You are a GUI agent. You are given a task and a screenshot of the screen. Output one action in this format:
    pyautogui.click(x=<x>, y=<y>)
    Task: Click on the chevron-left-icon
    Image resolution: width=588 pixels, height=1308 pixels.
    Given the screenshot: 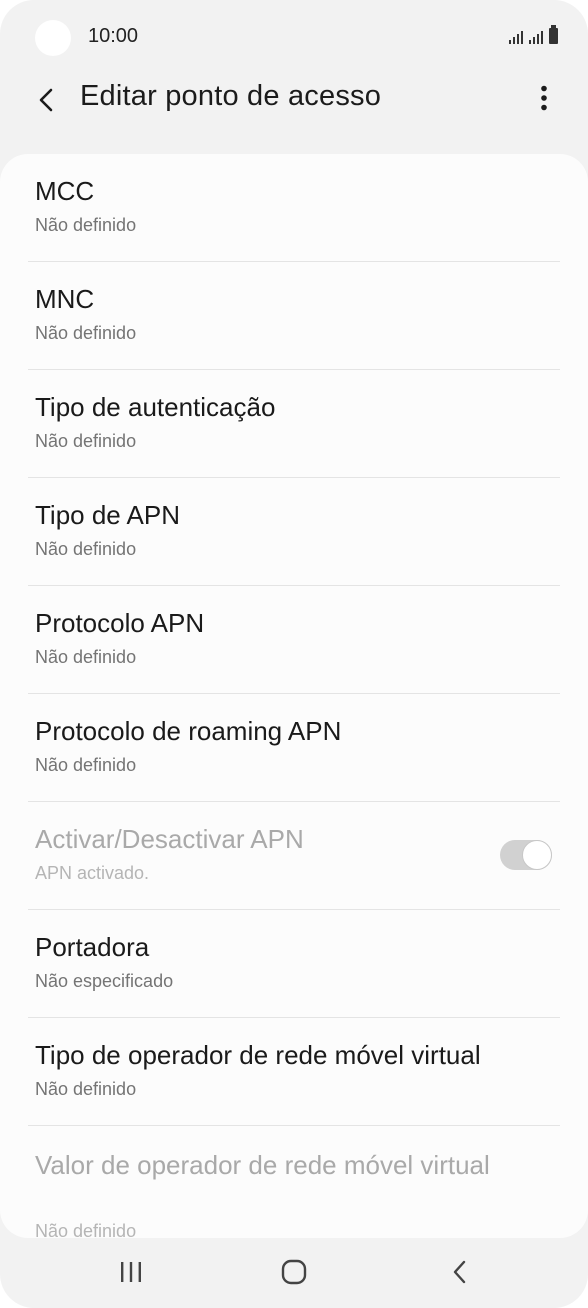 What is the action you would take?
    pyautogui.click(x=46, y=100)
    